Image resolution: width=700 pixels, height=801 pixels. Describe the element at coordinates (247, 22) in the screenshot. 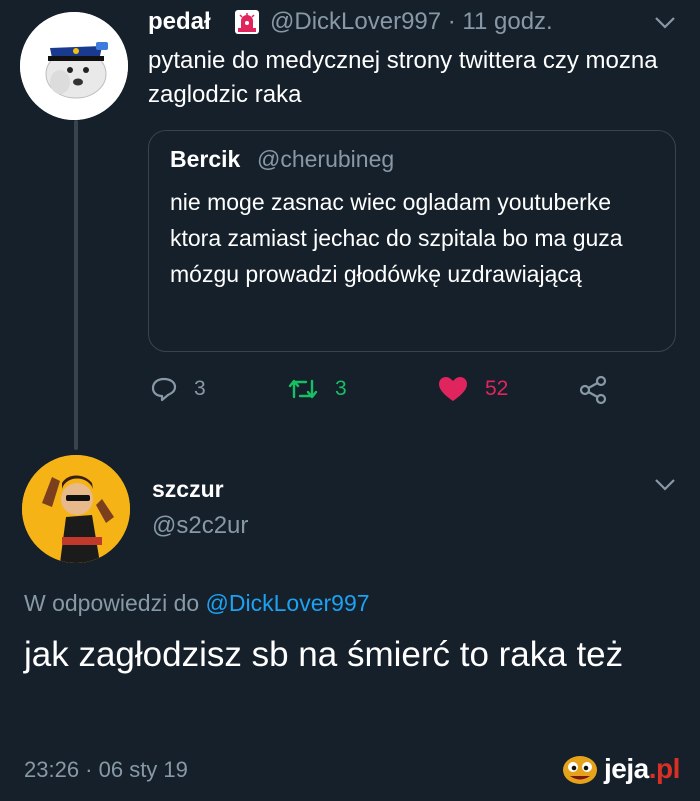

I see `police-siren-icon` at that location.